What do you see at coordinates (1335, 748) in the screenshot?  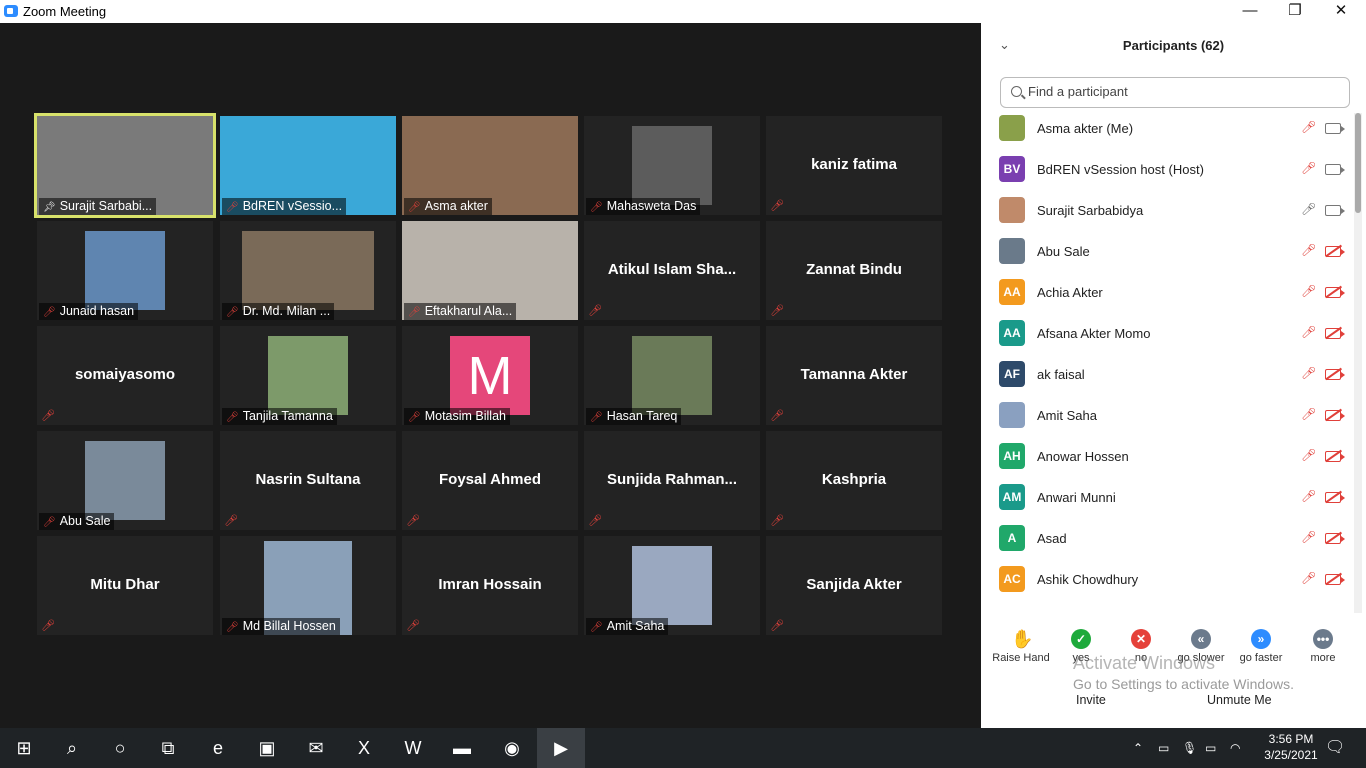 I see `notifications-icon: 🗨` at bounding box center [1335, 748].